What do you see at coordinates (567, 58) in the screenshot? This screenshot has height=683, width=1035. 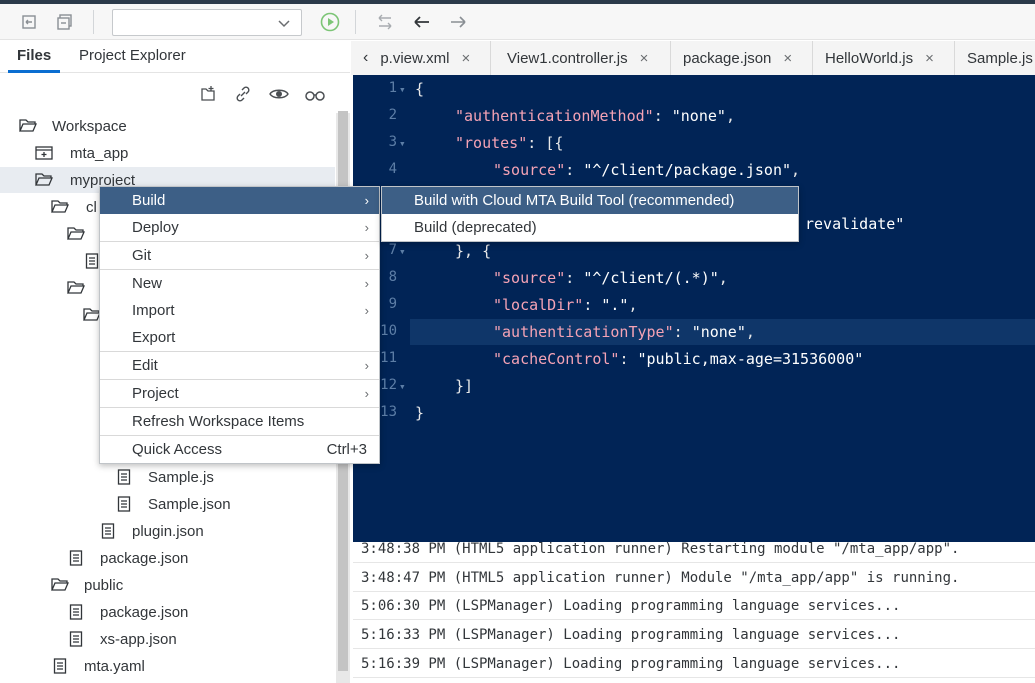 I see `tab-label: View1.controller.js` at bounding box center [567, 58].